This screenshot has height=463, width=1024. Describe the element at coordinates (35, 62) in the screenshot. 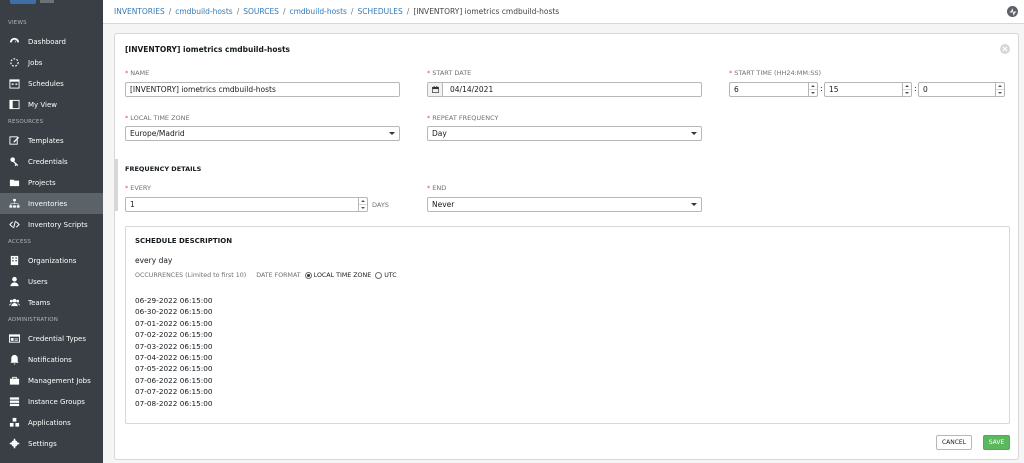

I see `sidebar-item-label: Jobs` at that location.